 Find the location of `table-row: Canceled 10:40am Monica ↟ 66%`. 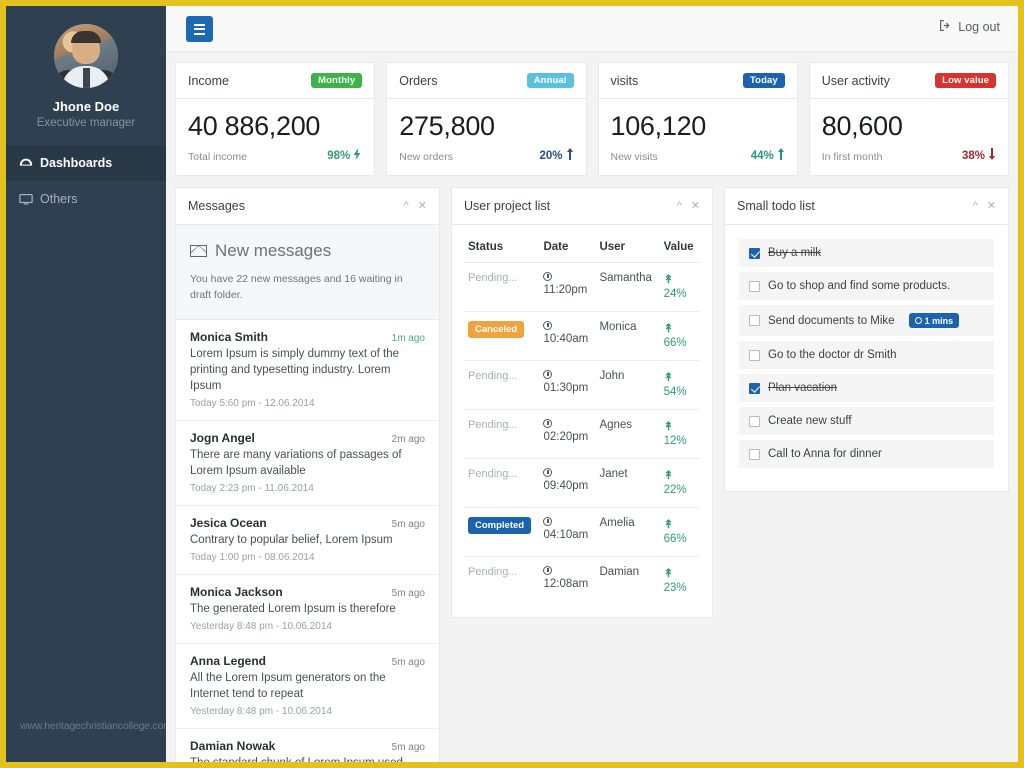

table-row: Canceled 10:40am Monica ↟ 66% is located at coordinates (582, 336).